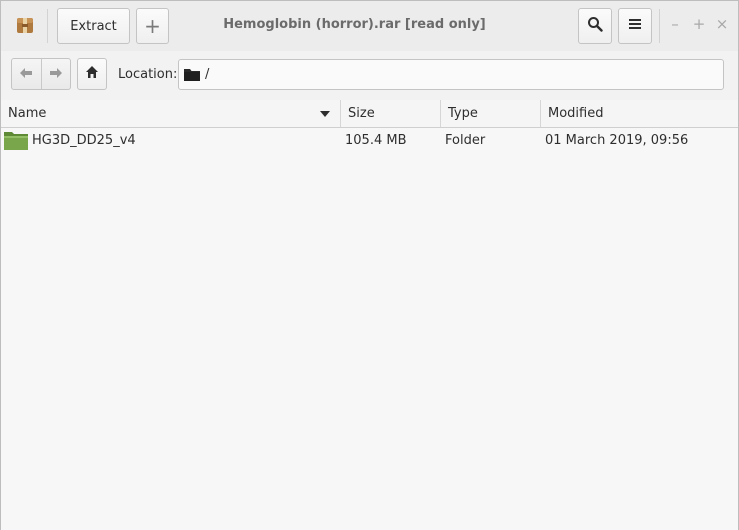 The image size is (739, 530). What do you see at coordinates (699, 24) in the screenshot?
I see `maximize-button: +` at bounding box center [699, 24].